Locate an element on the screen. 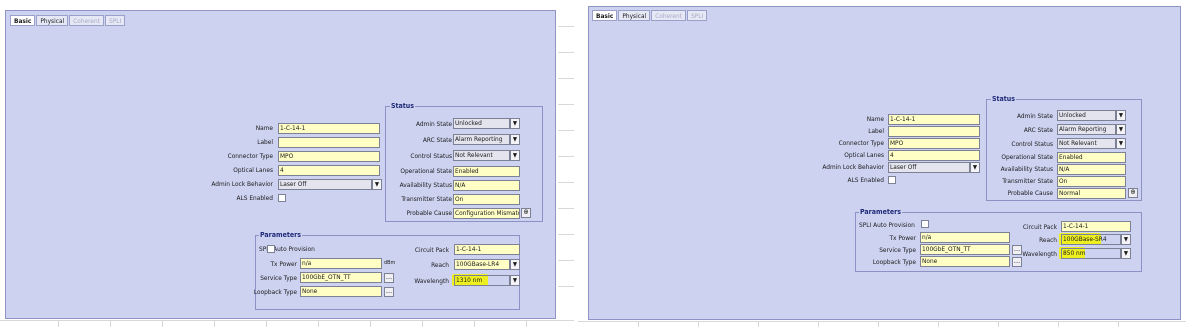  operational-state-label: Operational State is located at coordinates (1027, 157).